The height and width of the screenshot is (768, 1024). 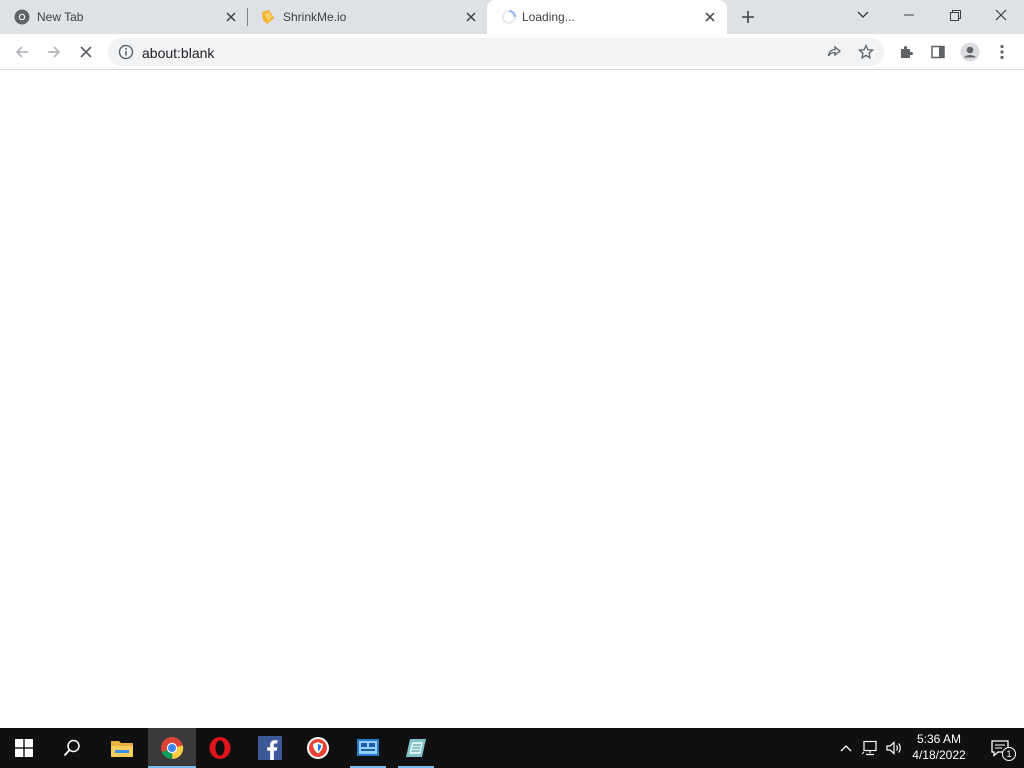 I want to click on network-icon, so click(x=870, y=748).